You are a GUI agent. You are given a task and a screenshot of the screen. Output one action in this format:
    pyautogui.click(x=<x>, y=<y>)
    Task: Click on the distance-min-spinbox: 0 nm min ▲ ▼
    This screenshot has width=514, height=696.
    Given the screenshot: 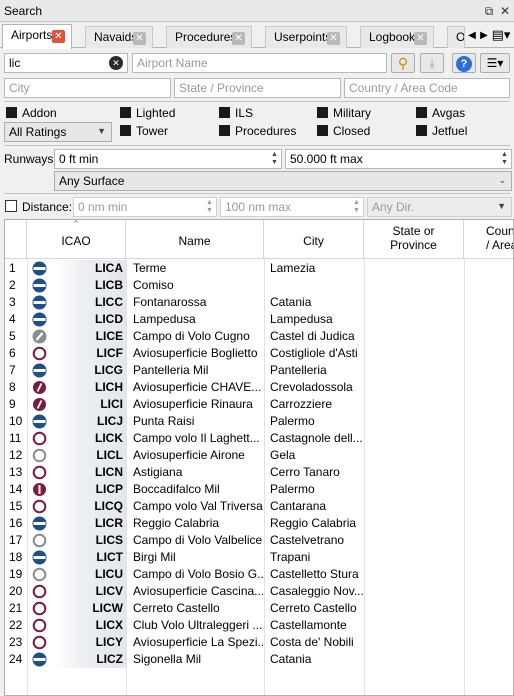 What is the action you would take?
    pyautogui.click(x=145, y=207)
    